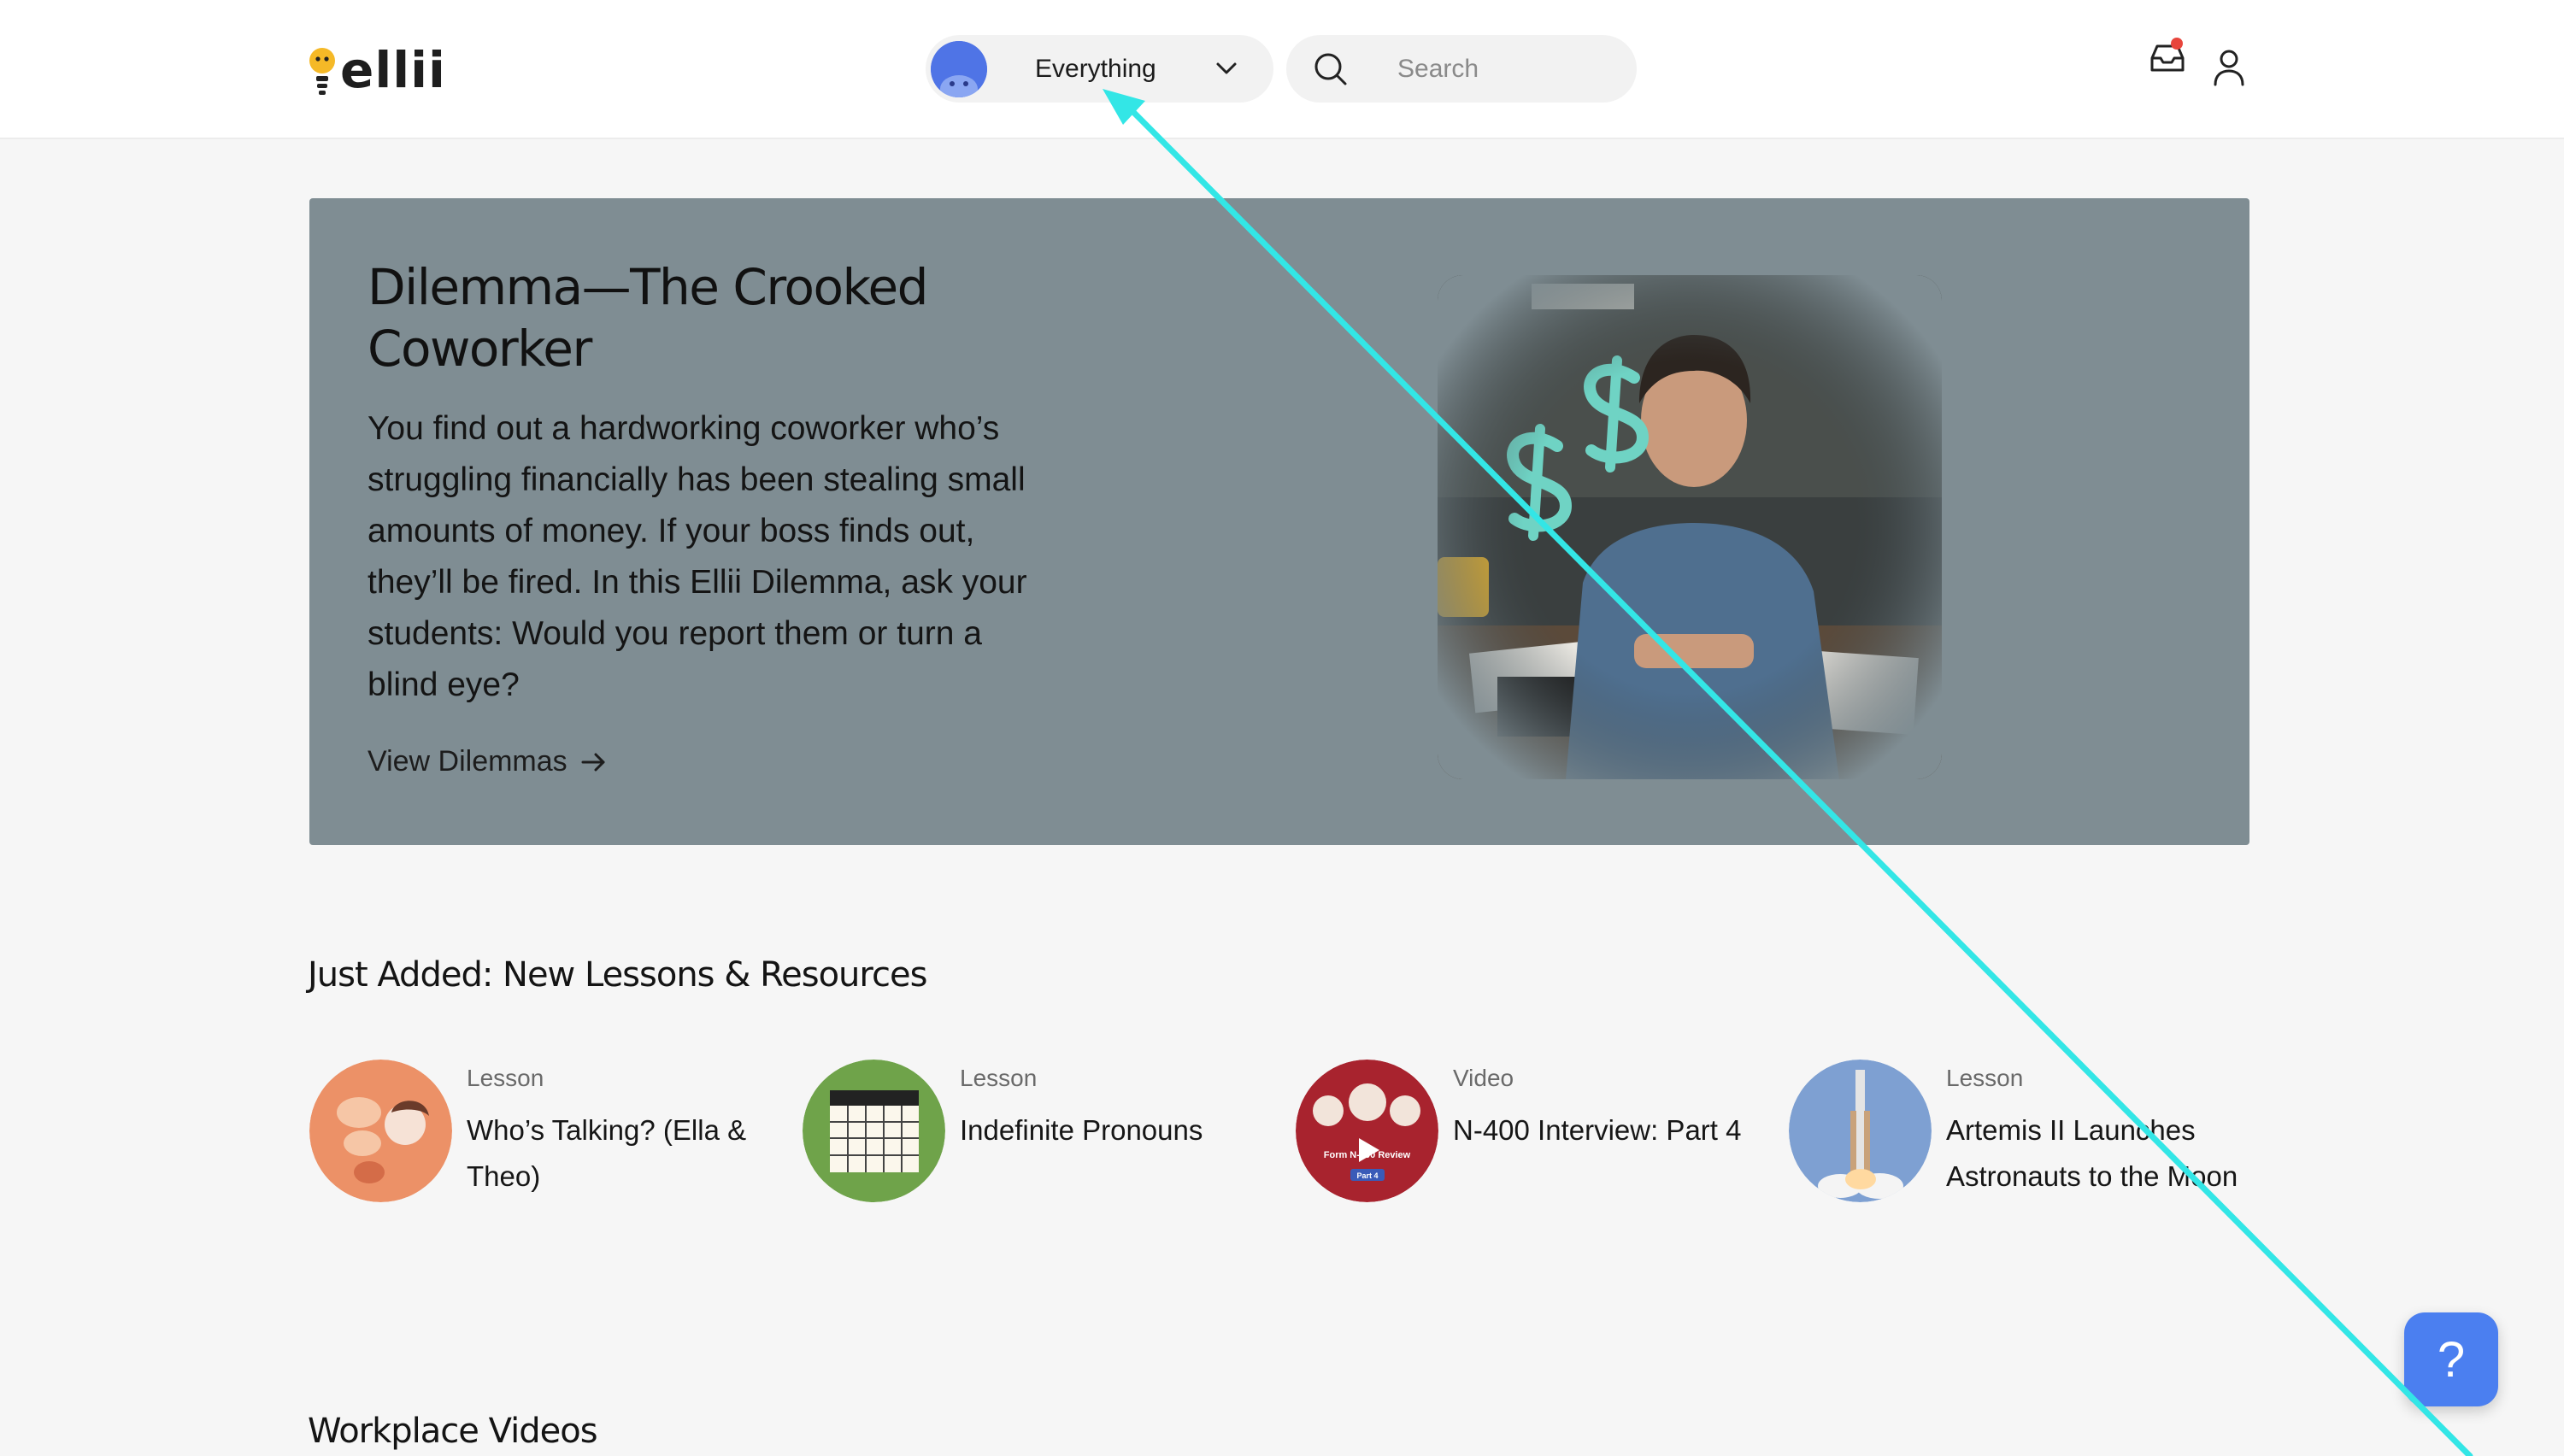 The width and height of the screenshot is (2564, 1456). I want to click on resource-title: Indefinite Pronouns, so click(1081, 1130).